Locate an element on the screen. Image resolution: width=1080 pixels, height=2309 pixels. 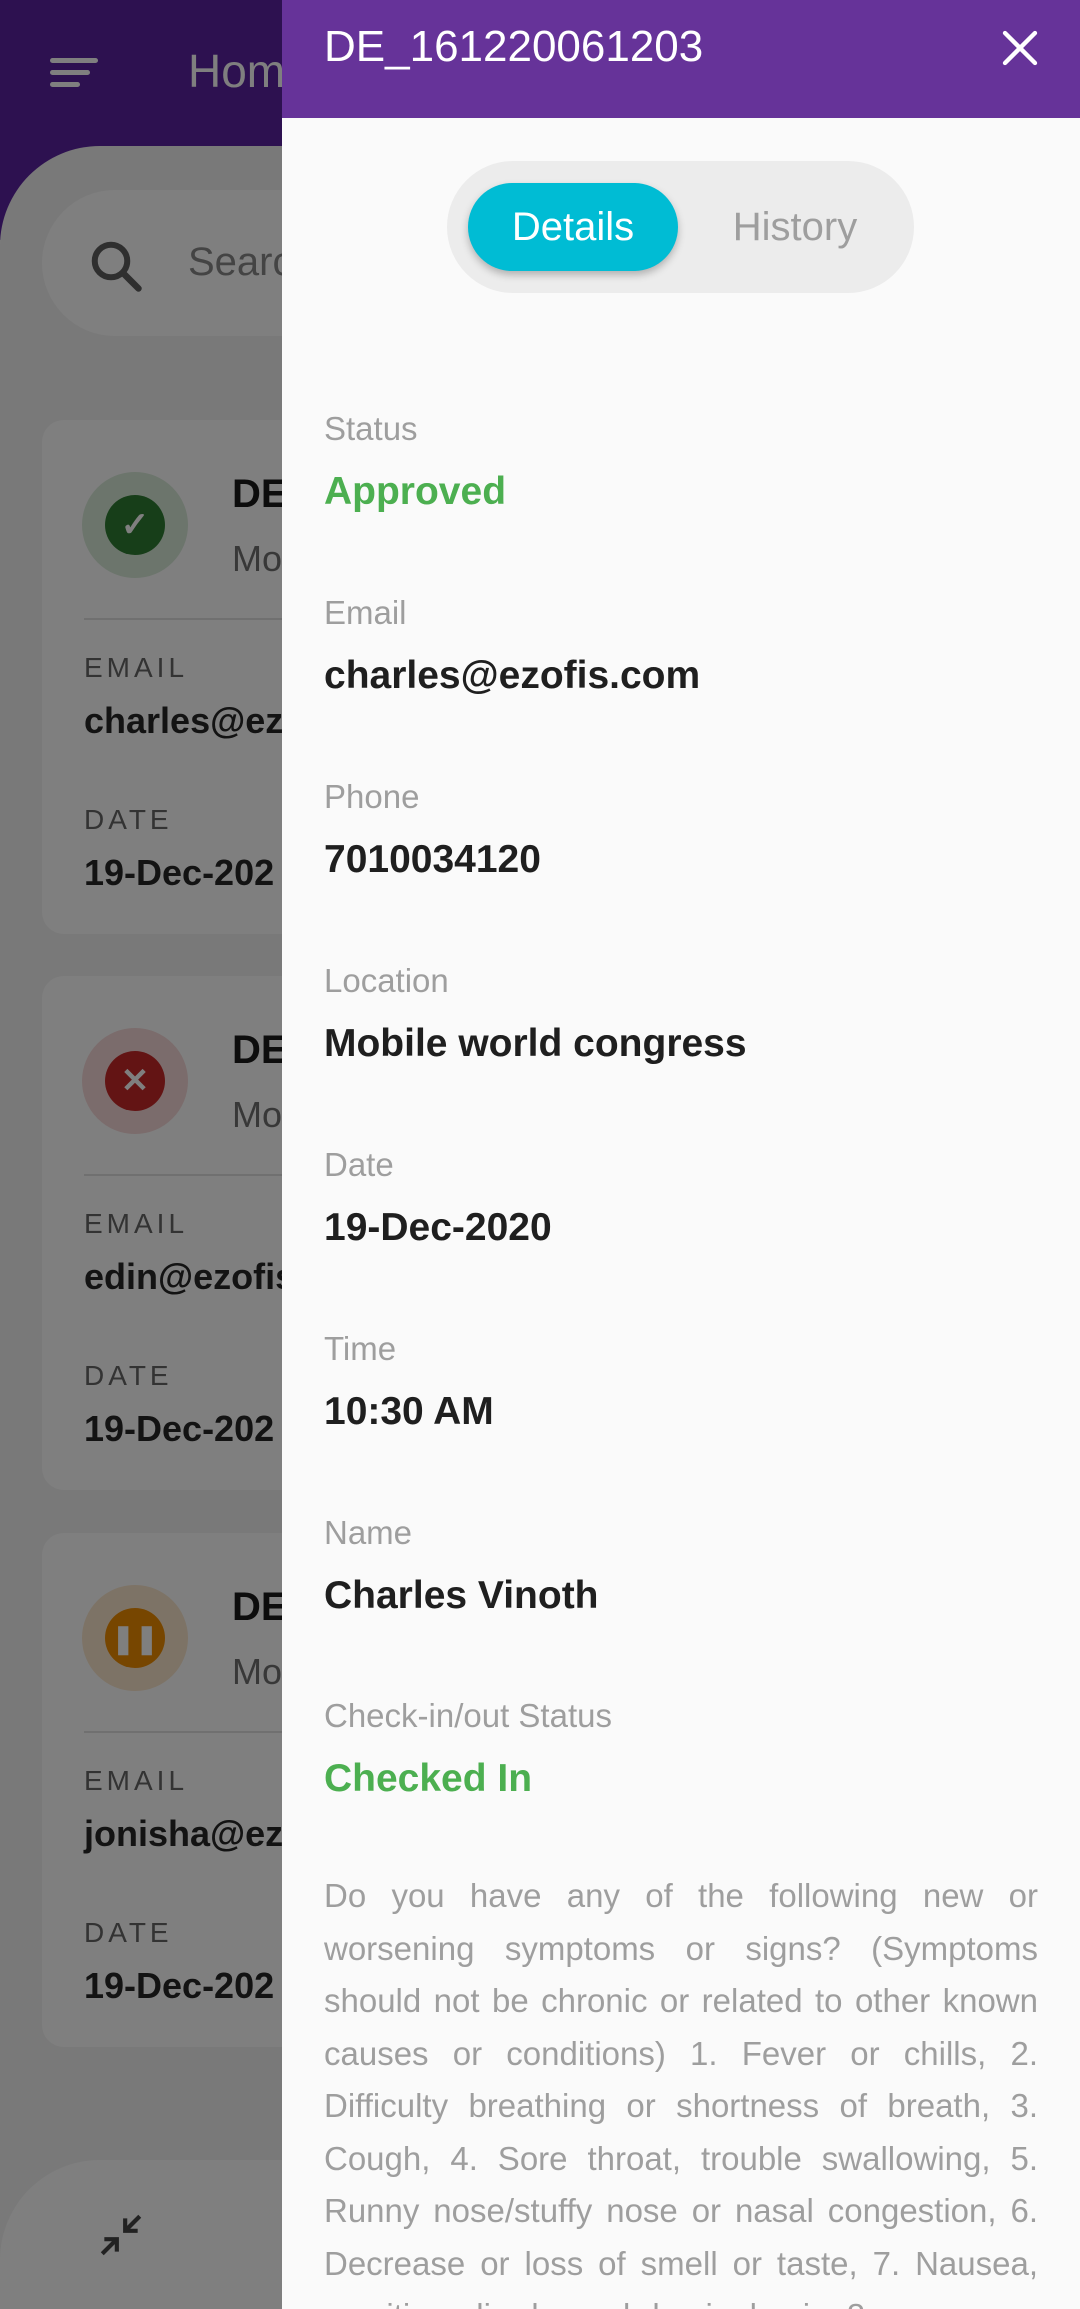
tab-group: Details History is located at coordinates (680, 227).